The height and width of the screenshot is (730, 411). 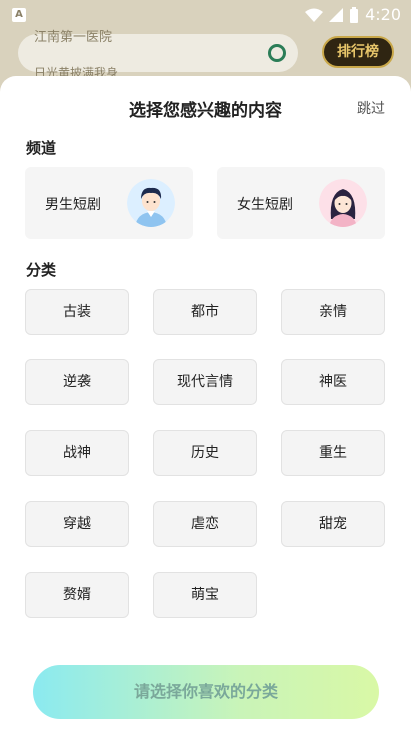 What do you see at coordinates (358, 52) in the screenshot?
I see `ranking-badge: 排行榜` at bounding box center [358, 52].